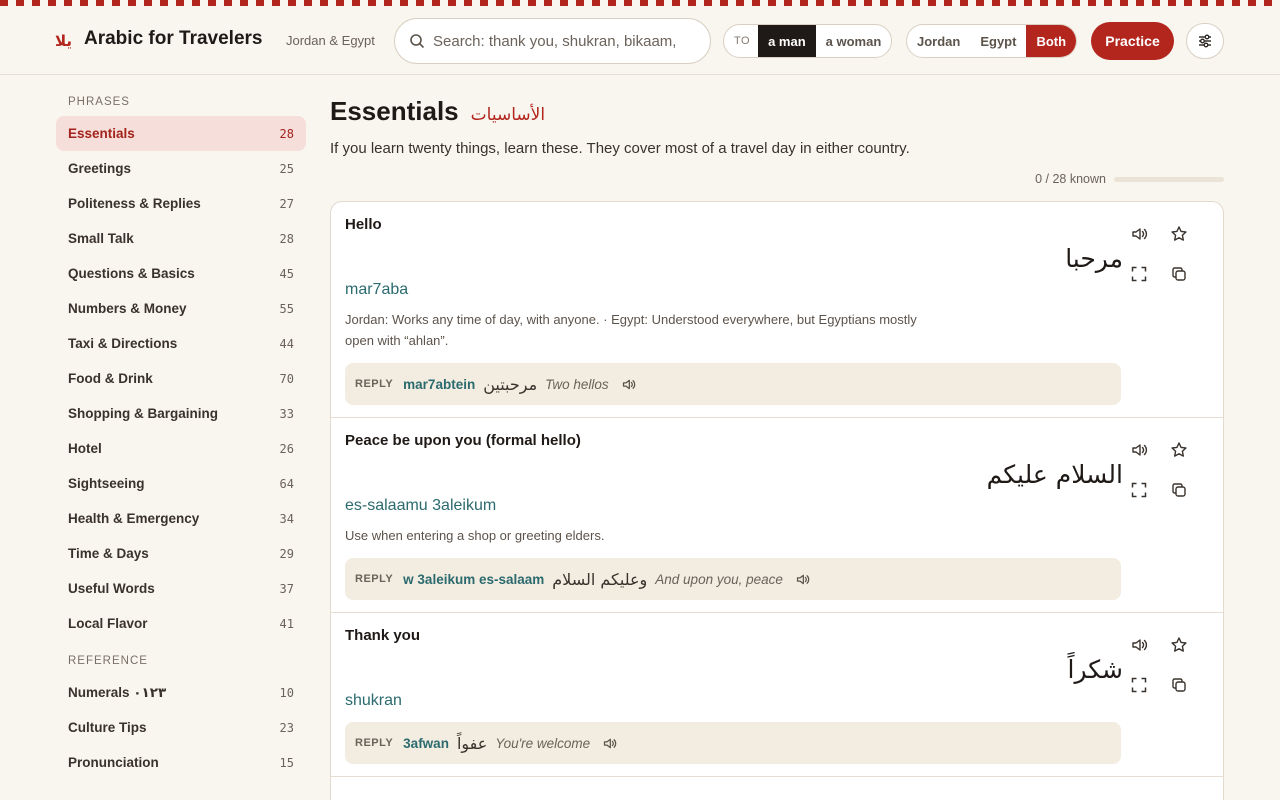  What do you see at coordinates (787, 41) in the screenshot?
I see `addressee-option-man: a man` at bounding box center [787, 41].